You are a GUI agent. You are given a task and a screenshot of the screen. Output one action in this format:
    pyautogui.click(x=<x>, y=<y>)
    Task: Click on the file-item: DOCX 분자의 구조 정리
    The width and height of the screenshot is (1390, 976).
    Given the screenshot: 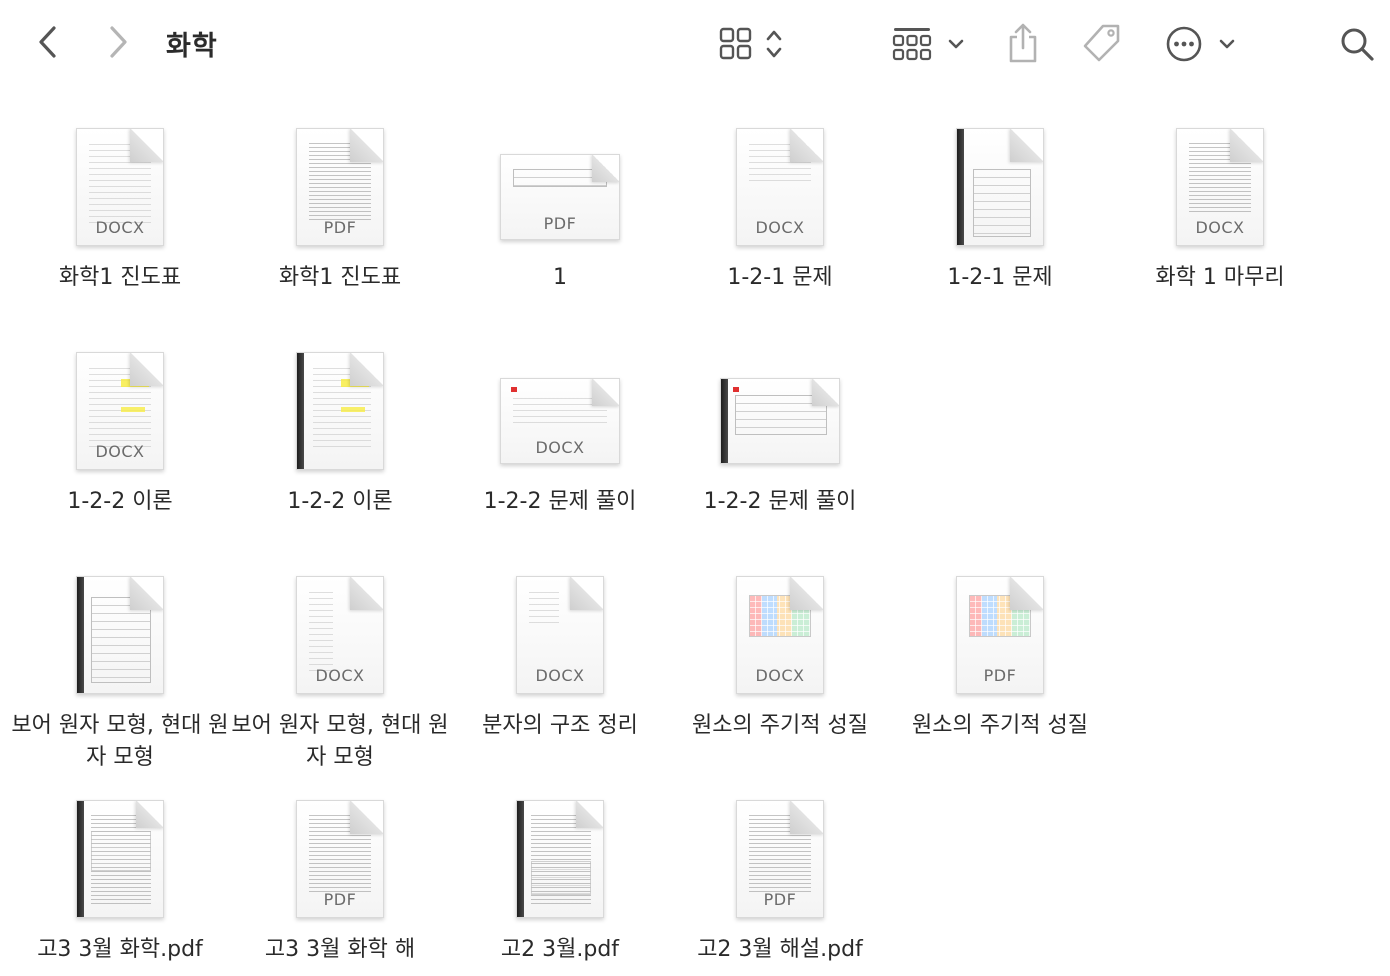 What is the action you would take?
    pyautogui.click(x=560, y=678)
    